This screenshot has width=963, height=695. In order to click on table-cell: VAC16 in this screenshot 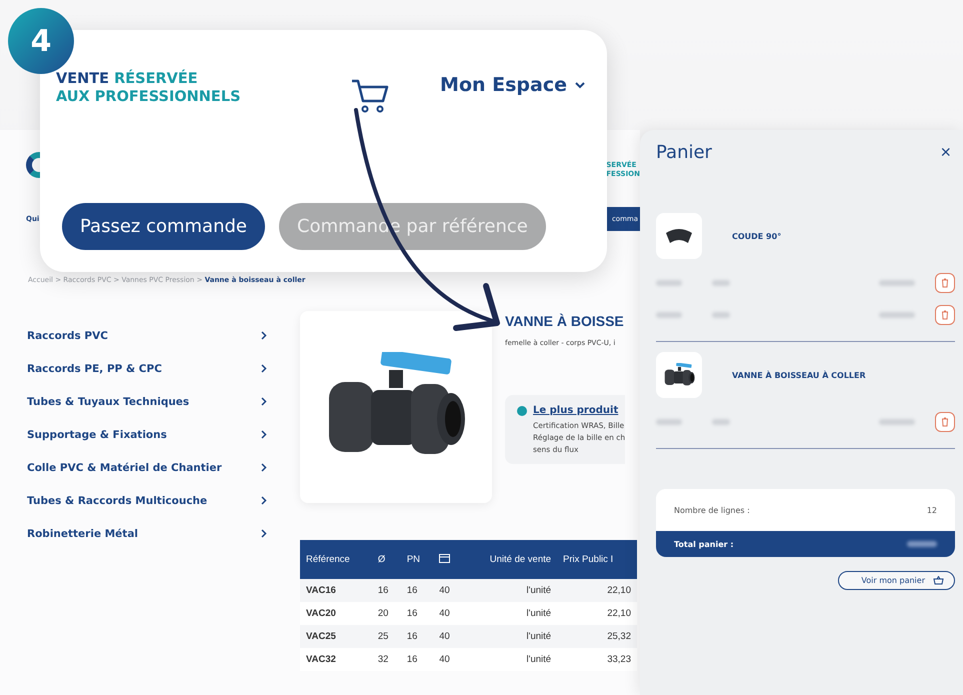, I will do `click(336, 590)`.